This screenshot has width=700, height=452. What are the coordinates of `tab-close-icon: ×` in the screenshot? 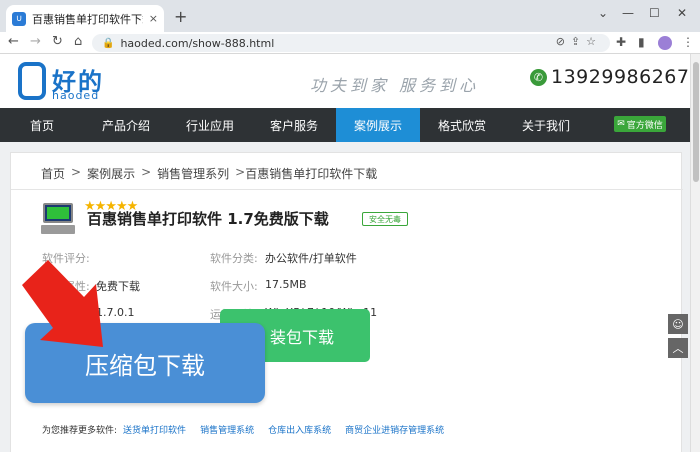 It's located at (153, 18).